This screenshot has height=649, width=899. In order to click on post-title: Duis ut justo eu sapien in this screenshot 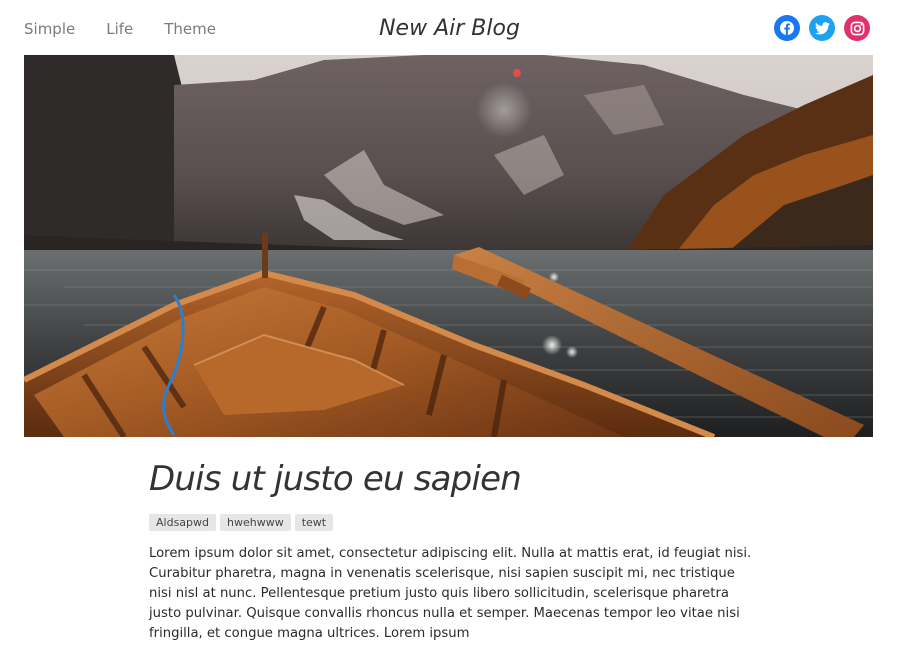, I will do `click(454, 479)`.